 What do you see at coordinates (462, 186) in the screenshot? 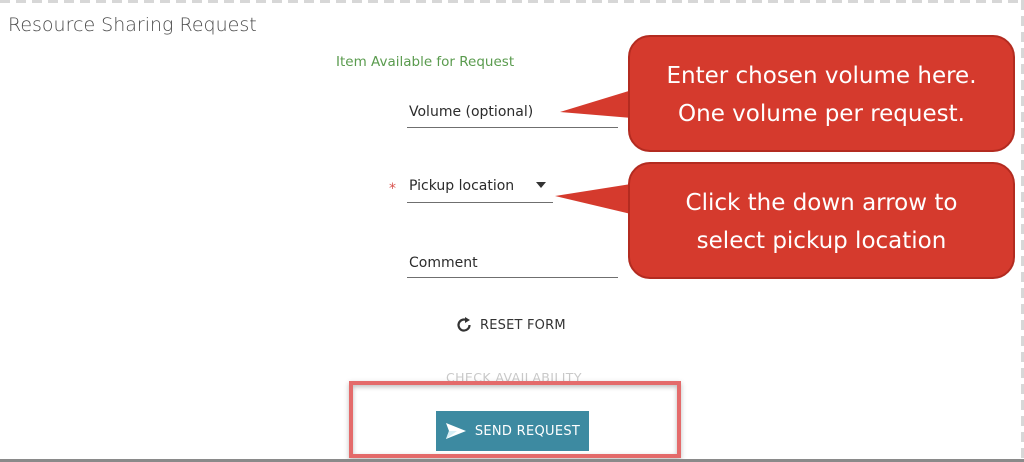
I see `pickup-label: Pickup location` at bounding box center [462, 186].